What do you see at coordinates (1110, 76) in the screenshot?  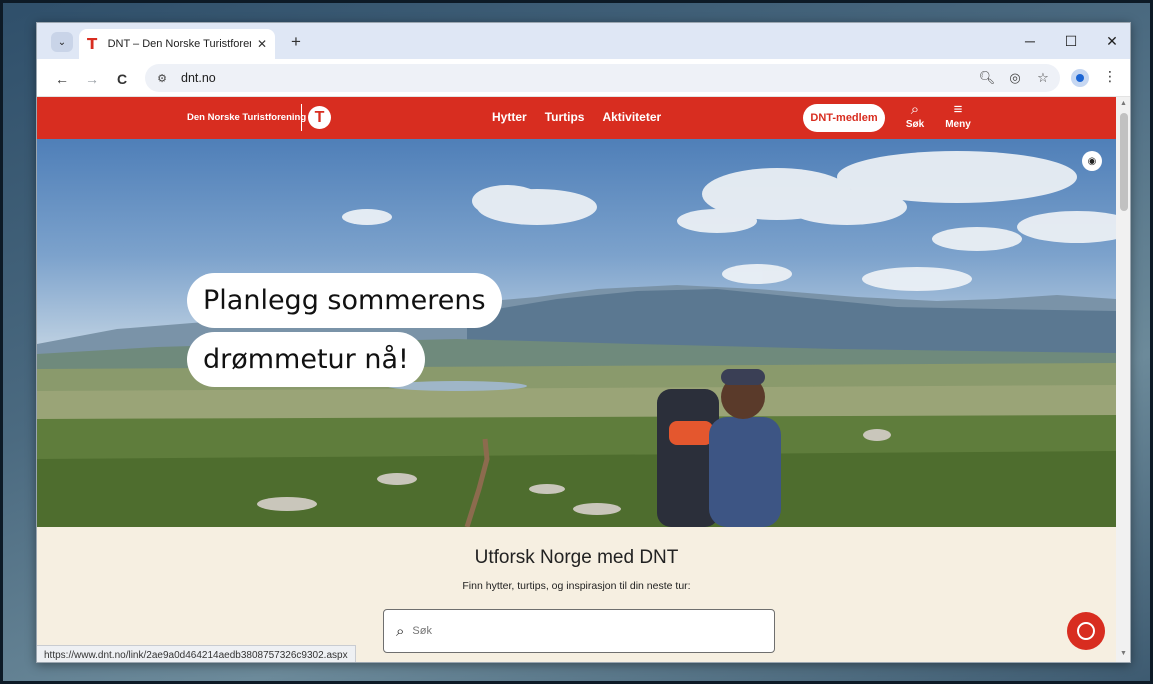 I see `kebab-icon: ⋮` at bounding box center [1110, 76].